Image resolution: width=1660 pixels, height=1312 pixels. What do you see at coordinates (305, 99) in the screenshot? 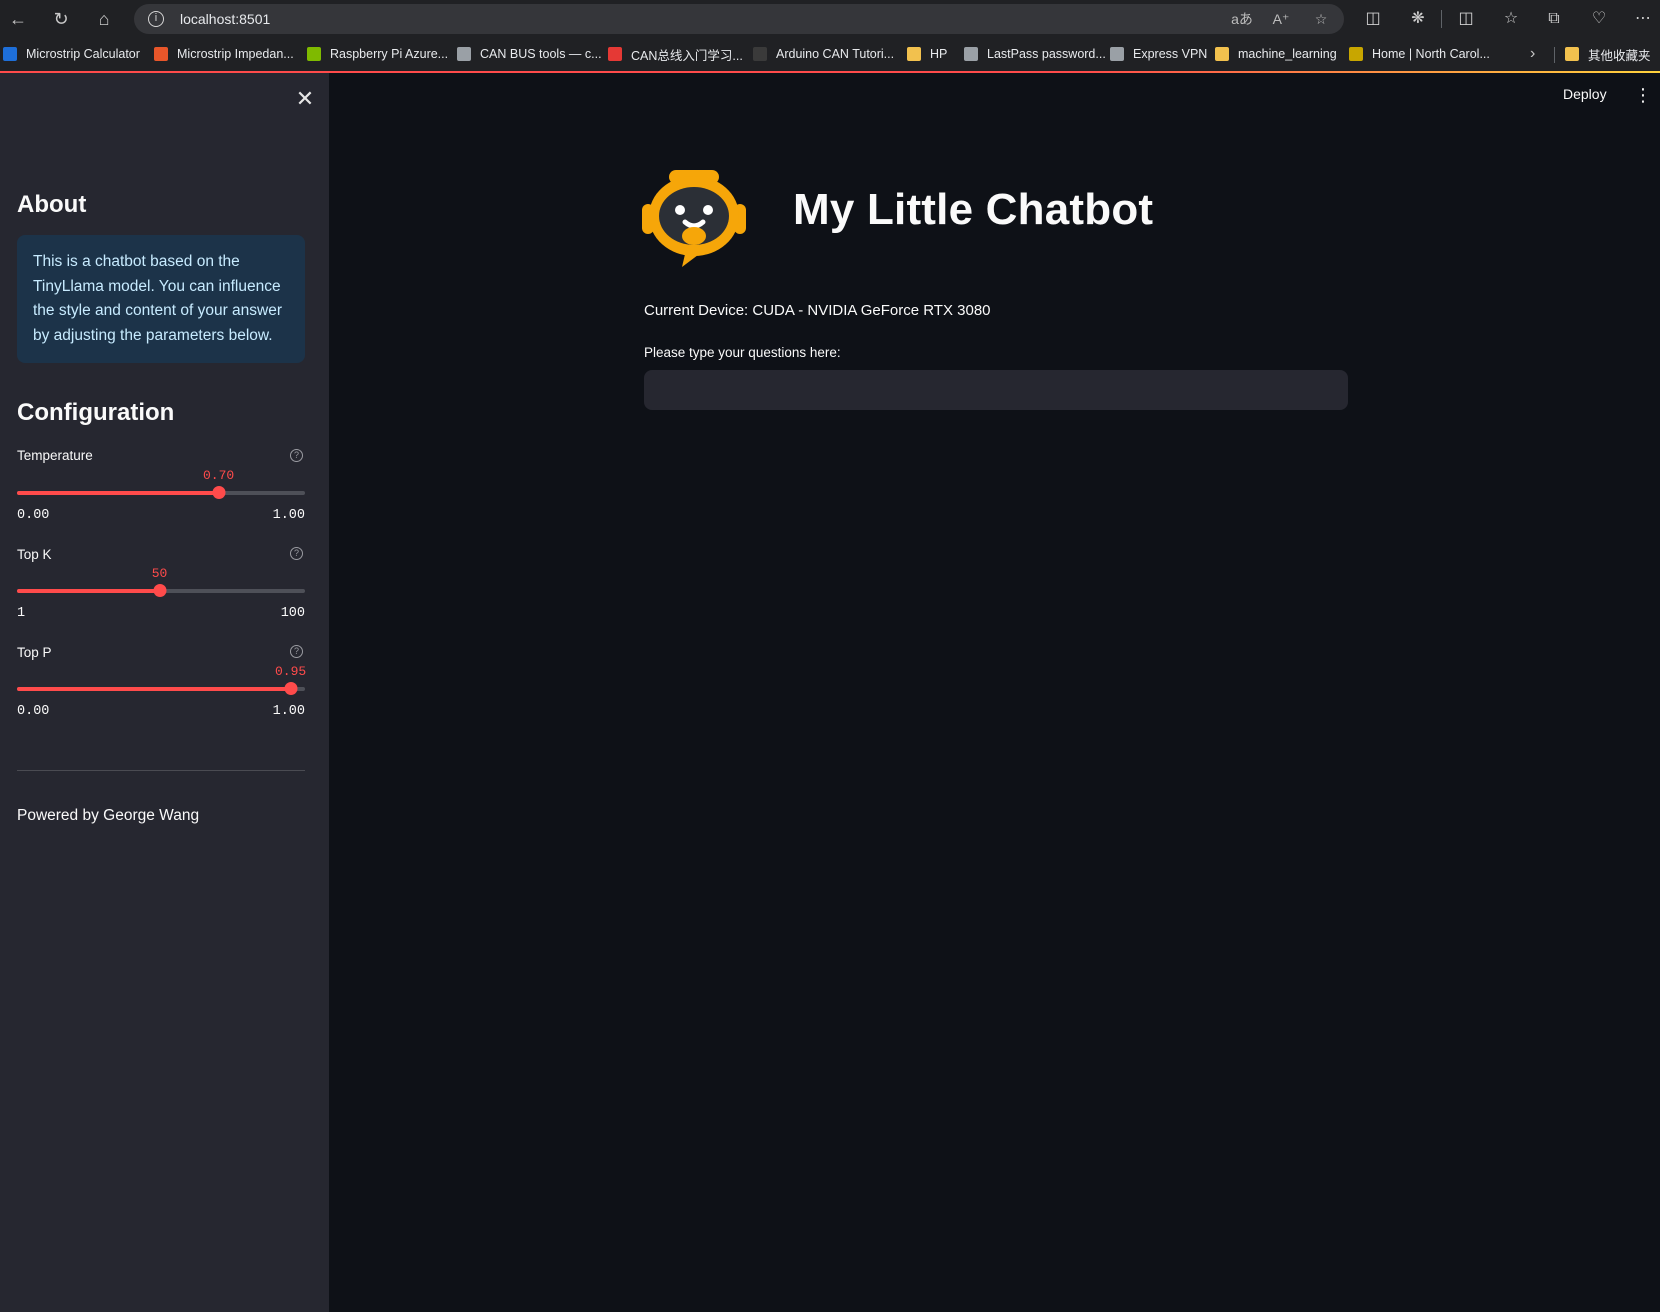
I see `close-icon: ✕` at bounding box center [305, 99].